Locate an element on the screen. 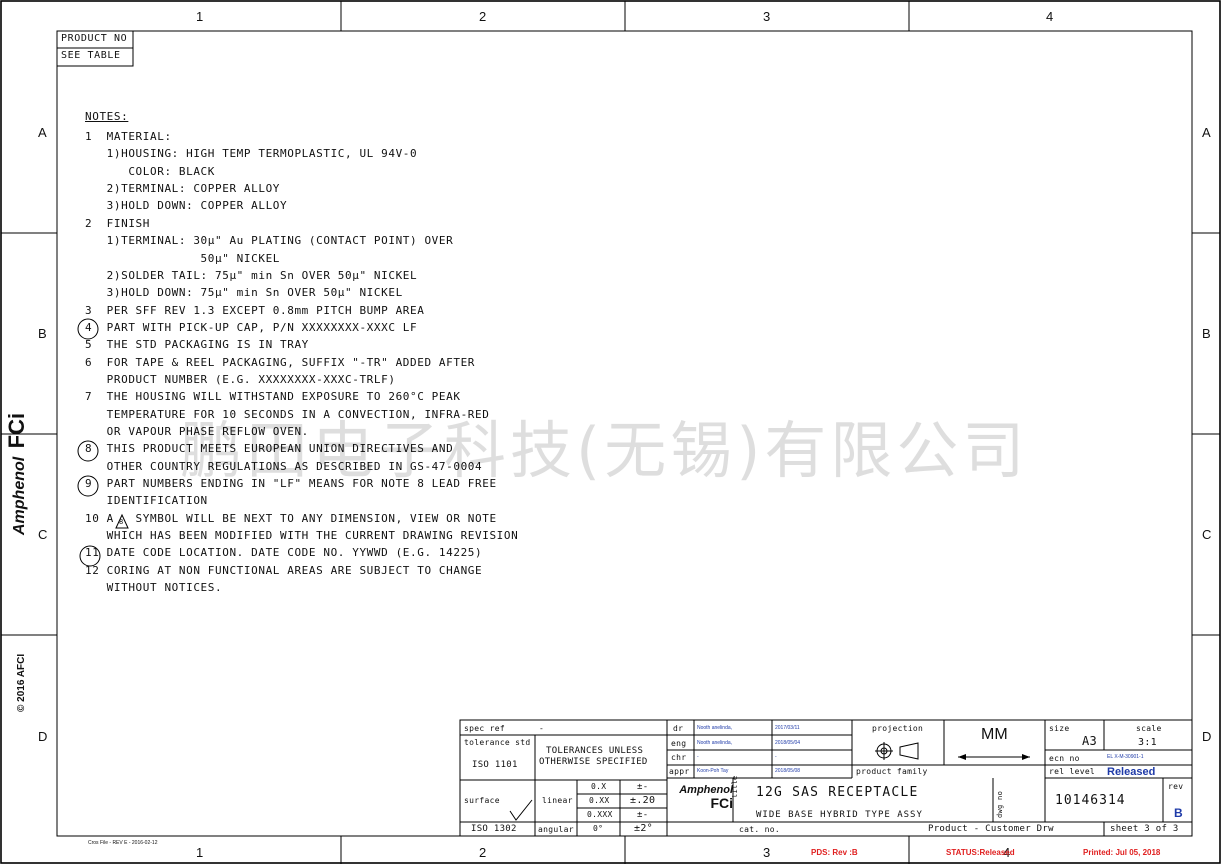 The height and width of the screenshot is (865, 1222). size-value: A3 is located at coordinates (1090, 741).